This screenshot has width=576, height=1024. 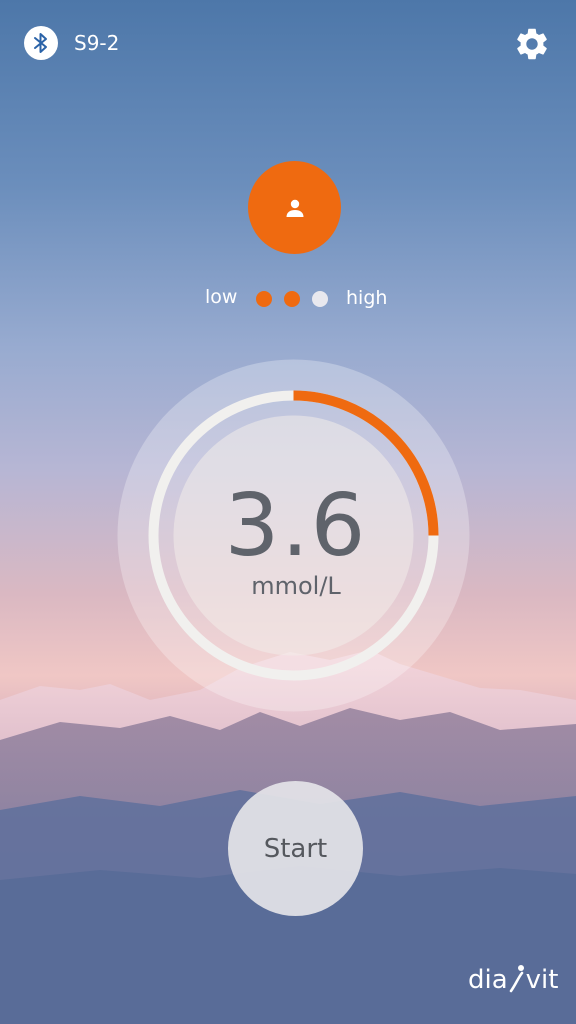 I want to click on device-name: S9-2, so click(x=97, y=43).